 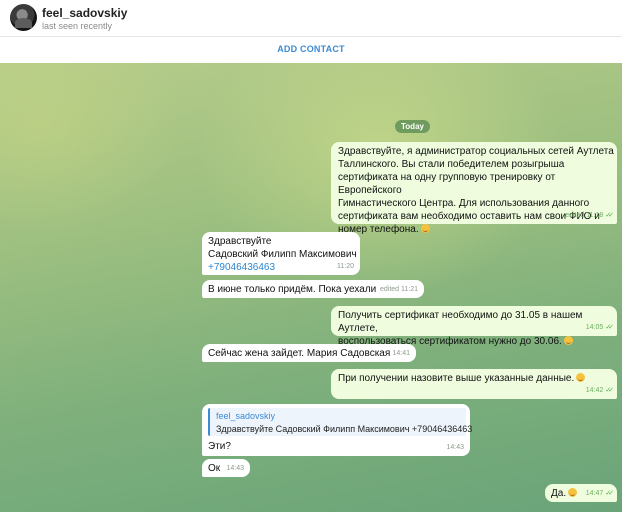 What do you see at coordinates (594, 327) in the screenshot?
I see `message-time: 14:05` at bounding box center [594, 327].